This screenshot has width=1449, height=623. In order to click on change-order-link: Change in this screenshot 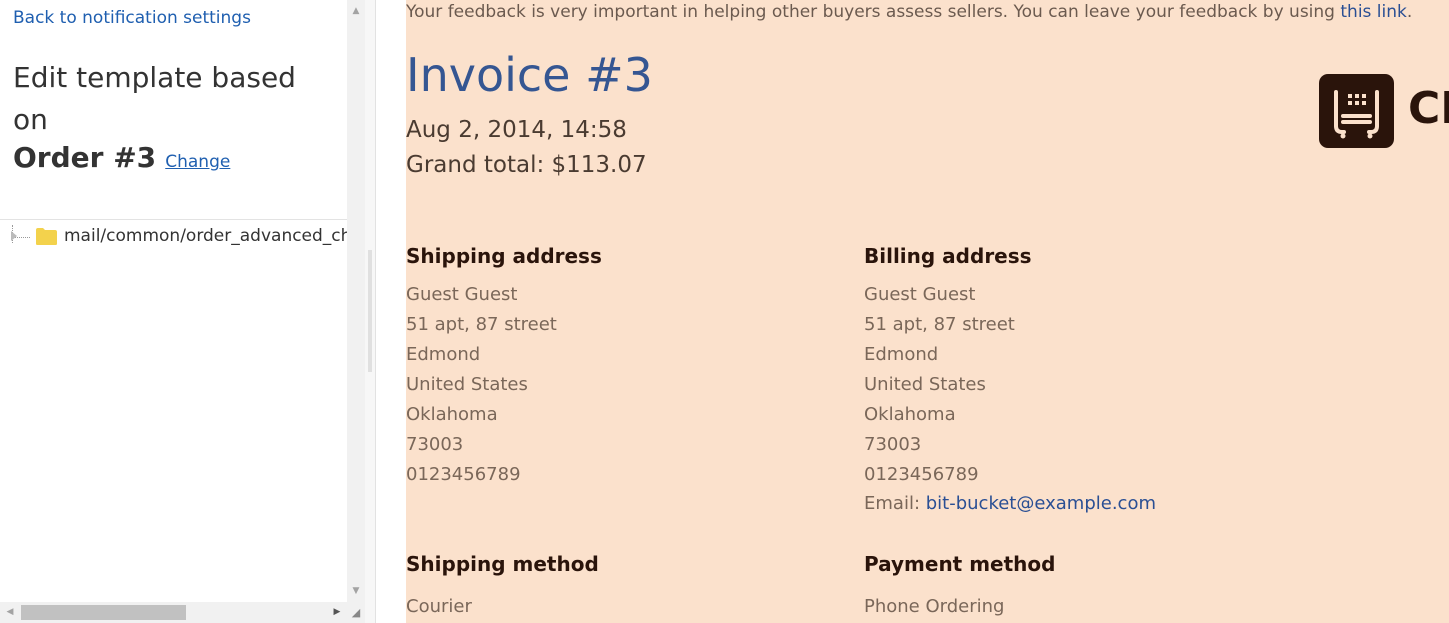, I will do `click(197, 162)`.